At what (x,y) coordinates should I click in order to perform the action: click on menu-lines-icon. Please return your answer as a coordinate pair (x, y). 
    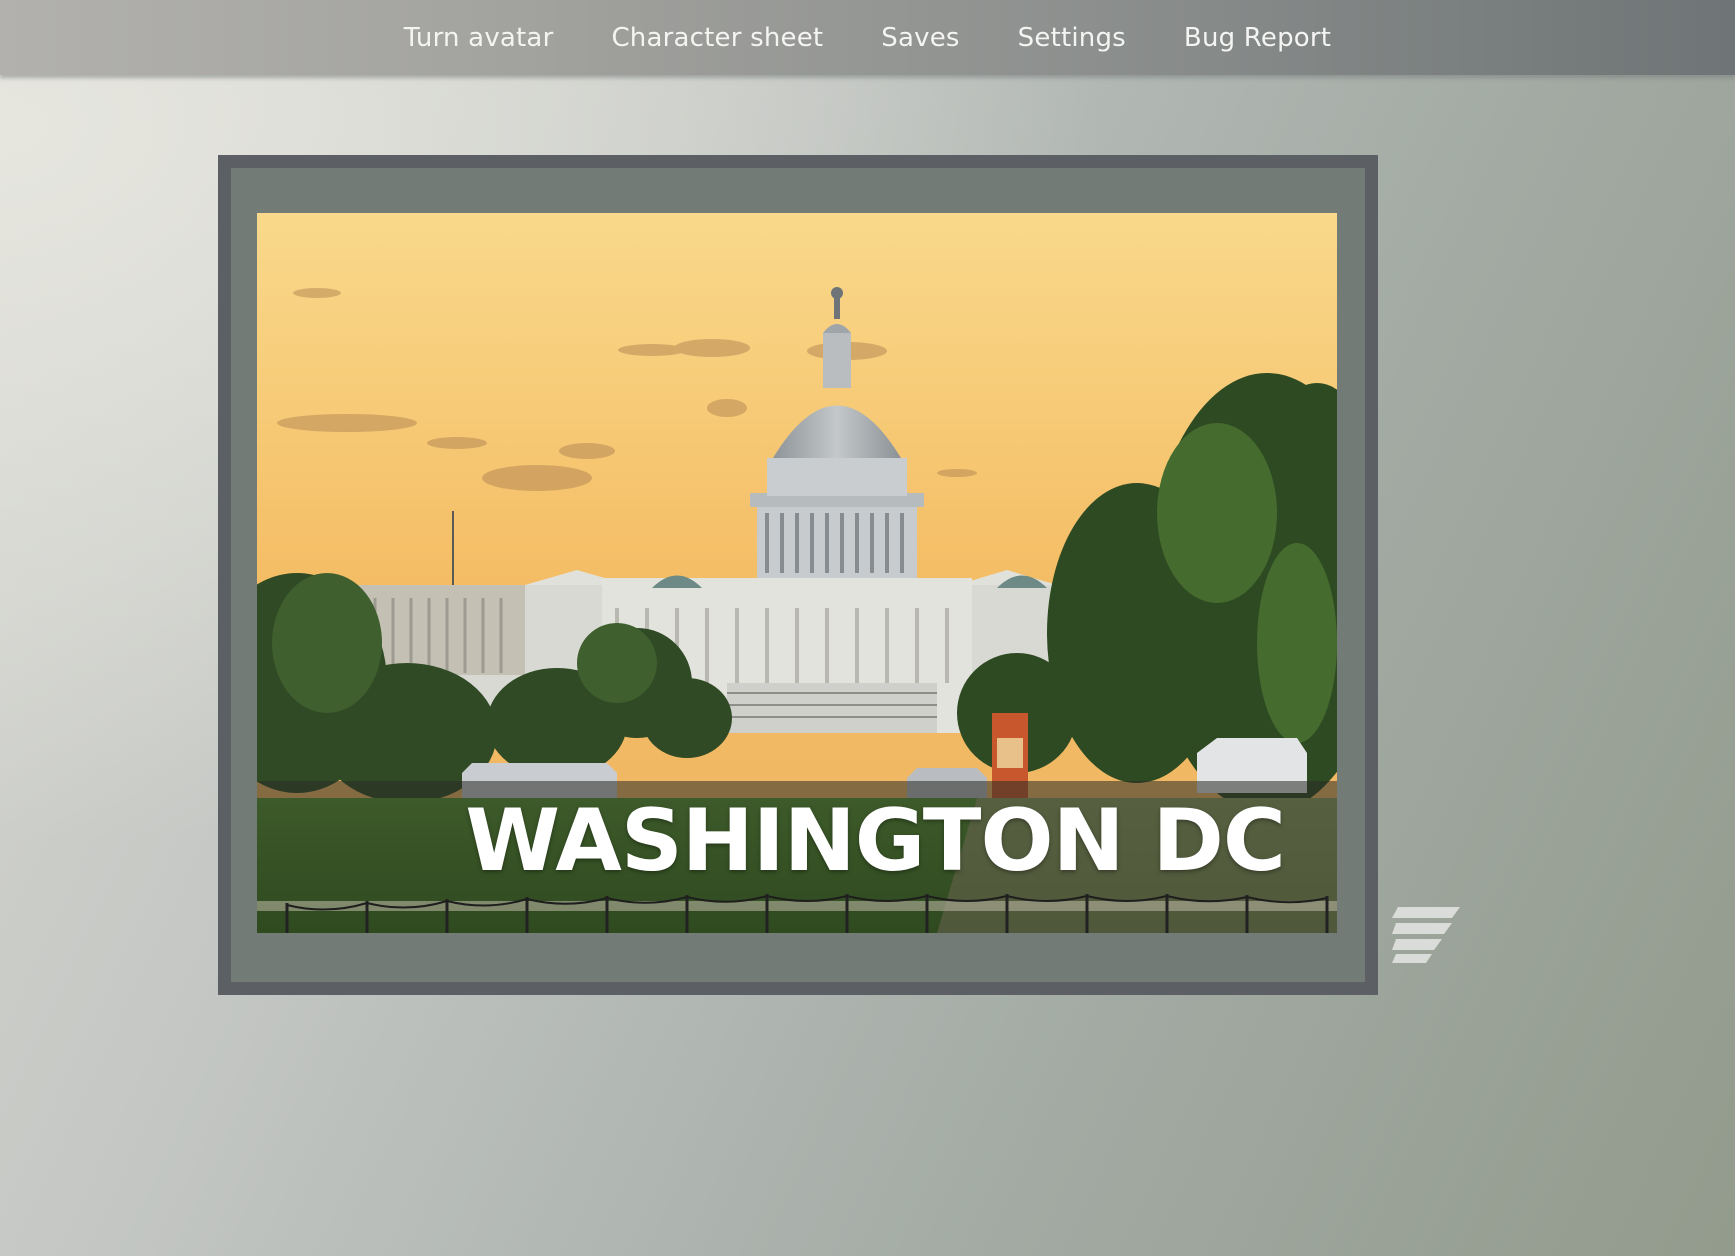
    Looking at the image, I should click on (1427, 934).